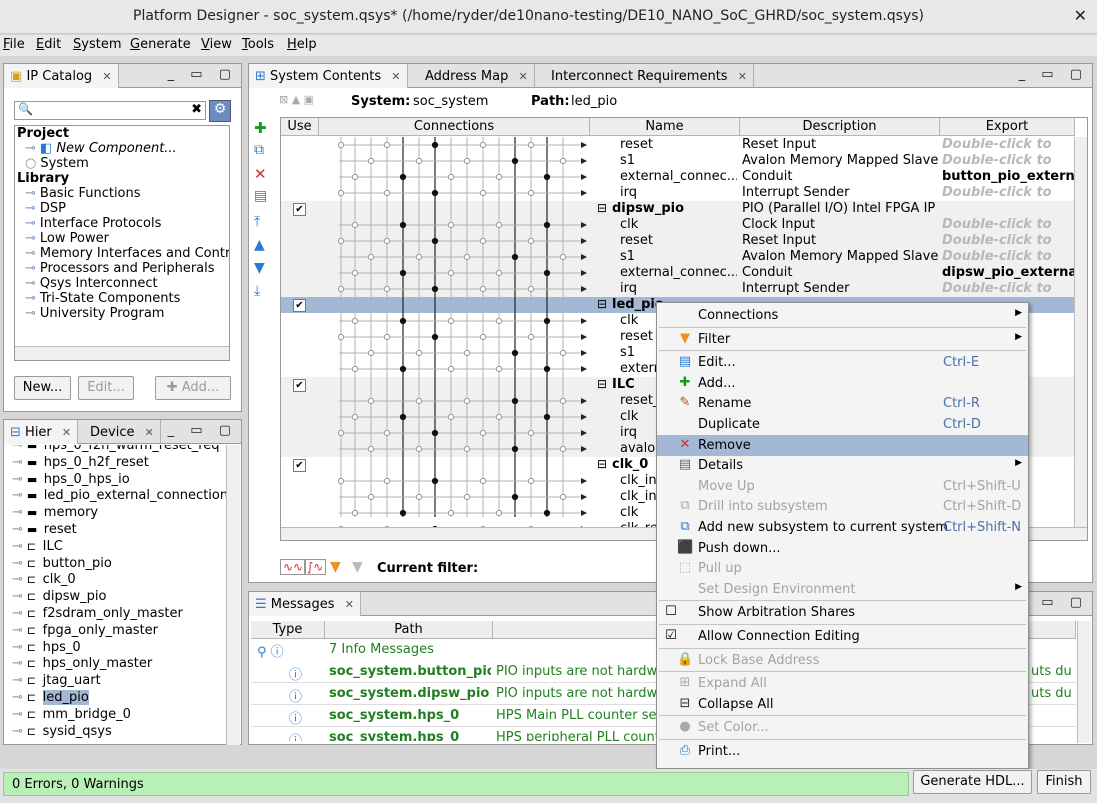 This screenshot has height=803, width=1097. I want to click on interface-name: irq, so click(678, 192).